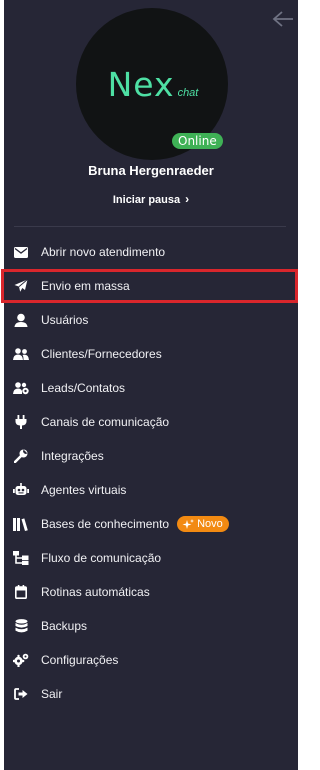  I want to click on robot-icon, so click(21, 490).